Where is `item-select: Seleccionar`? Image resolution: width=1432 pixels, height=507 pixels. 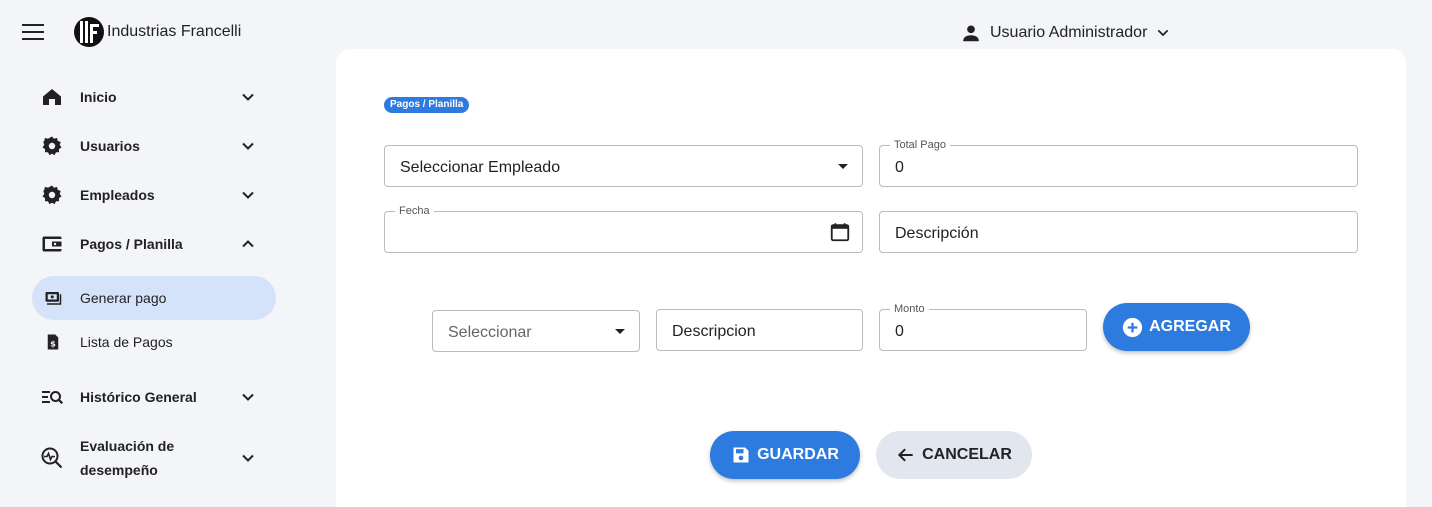 item-select: Seleccionar is located at coordinates (536, 331).